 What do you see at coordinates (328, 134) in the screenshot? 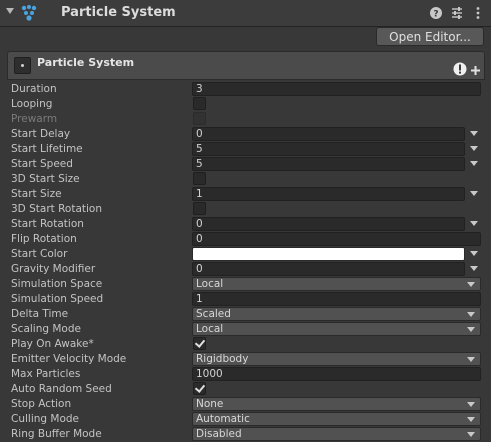
I see `start-delay-field: 0` at bounding box center [328, 134].